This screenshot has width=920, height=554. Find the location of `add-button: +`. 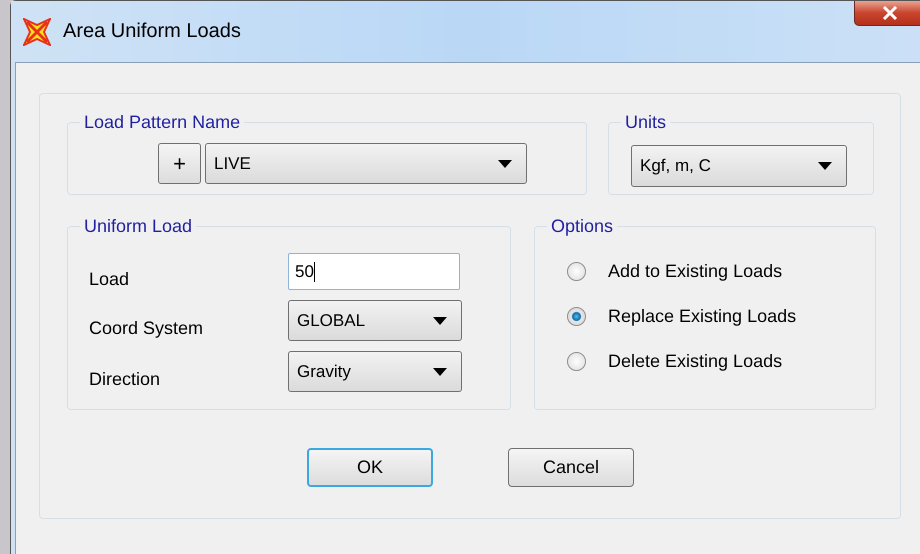

add-button: + is located at coordinates (179, 163).